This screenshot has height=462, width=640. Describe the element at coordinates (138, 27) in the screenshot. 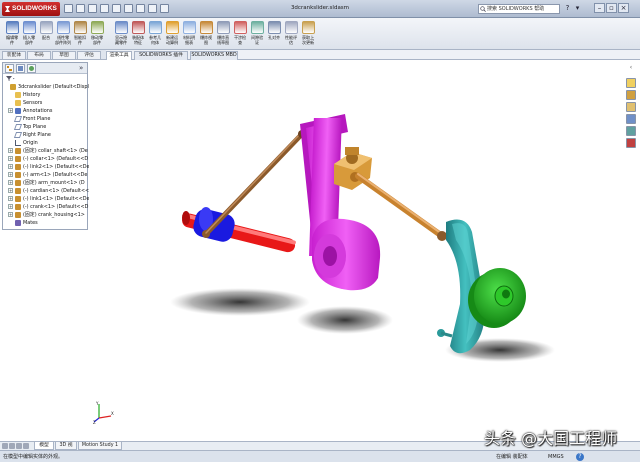

I see `assembly-feature-icon` at that location.